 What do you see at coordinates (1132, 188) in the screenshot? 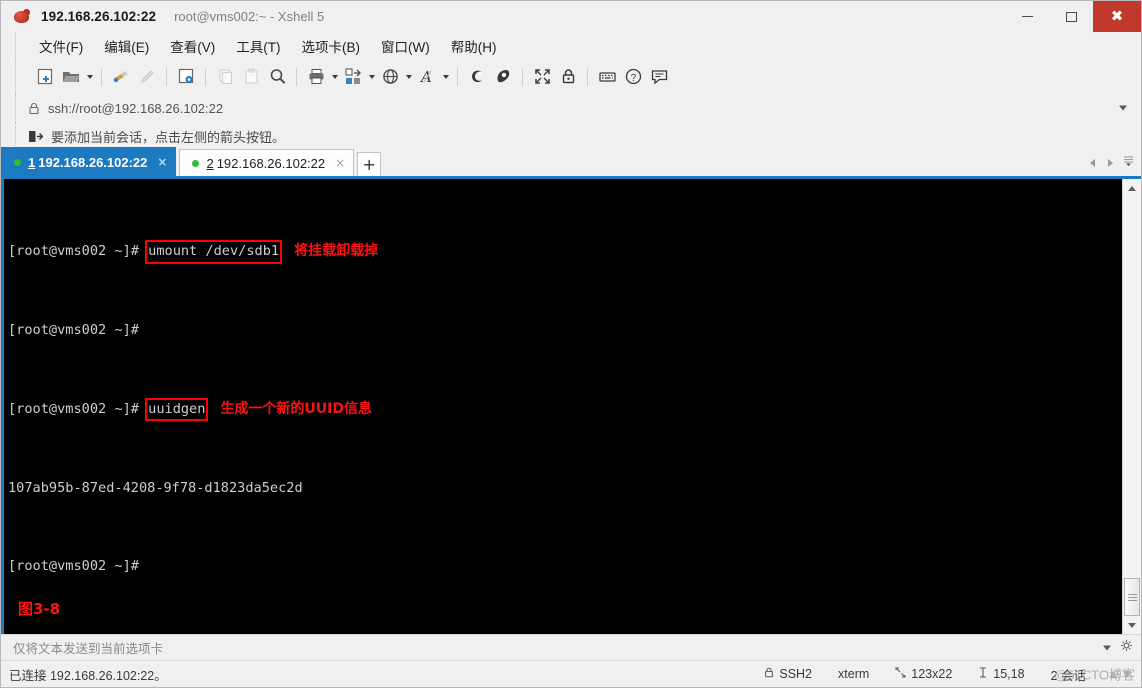
I see `scroll-up-button` at bounding box center [1132, 188].